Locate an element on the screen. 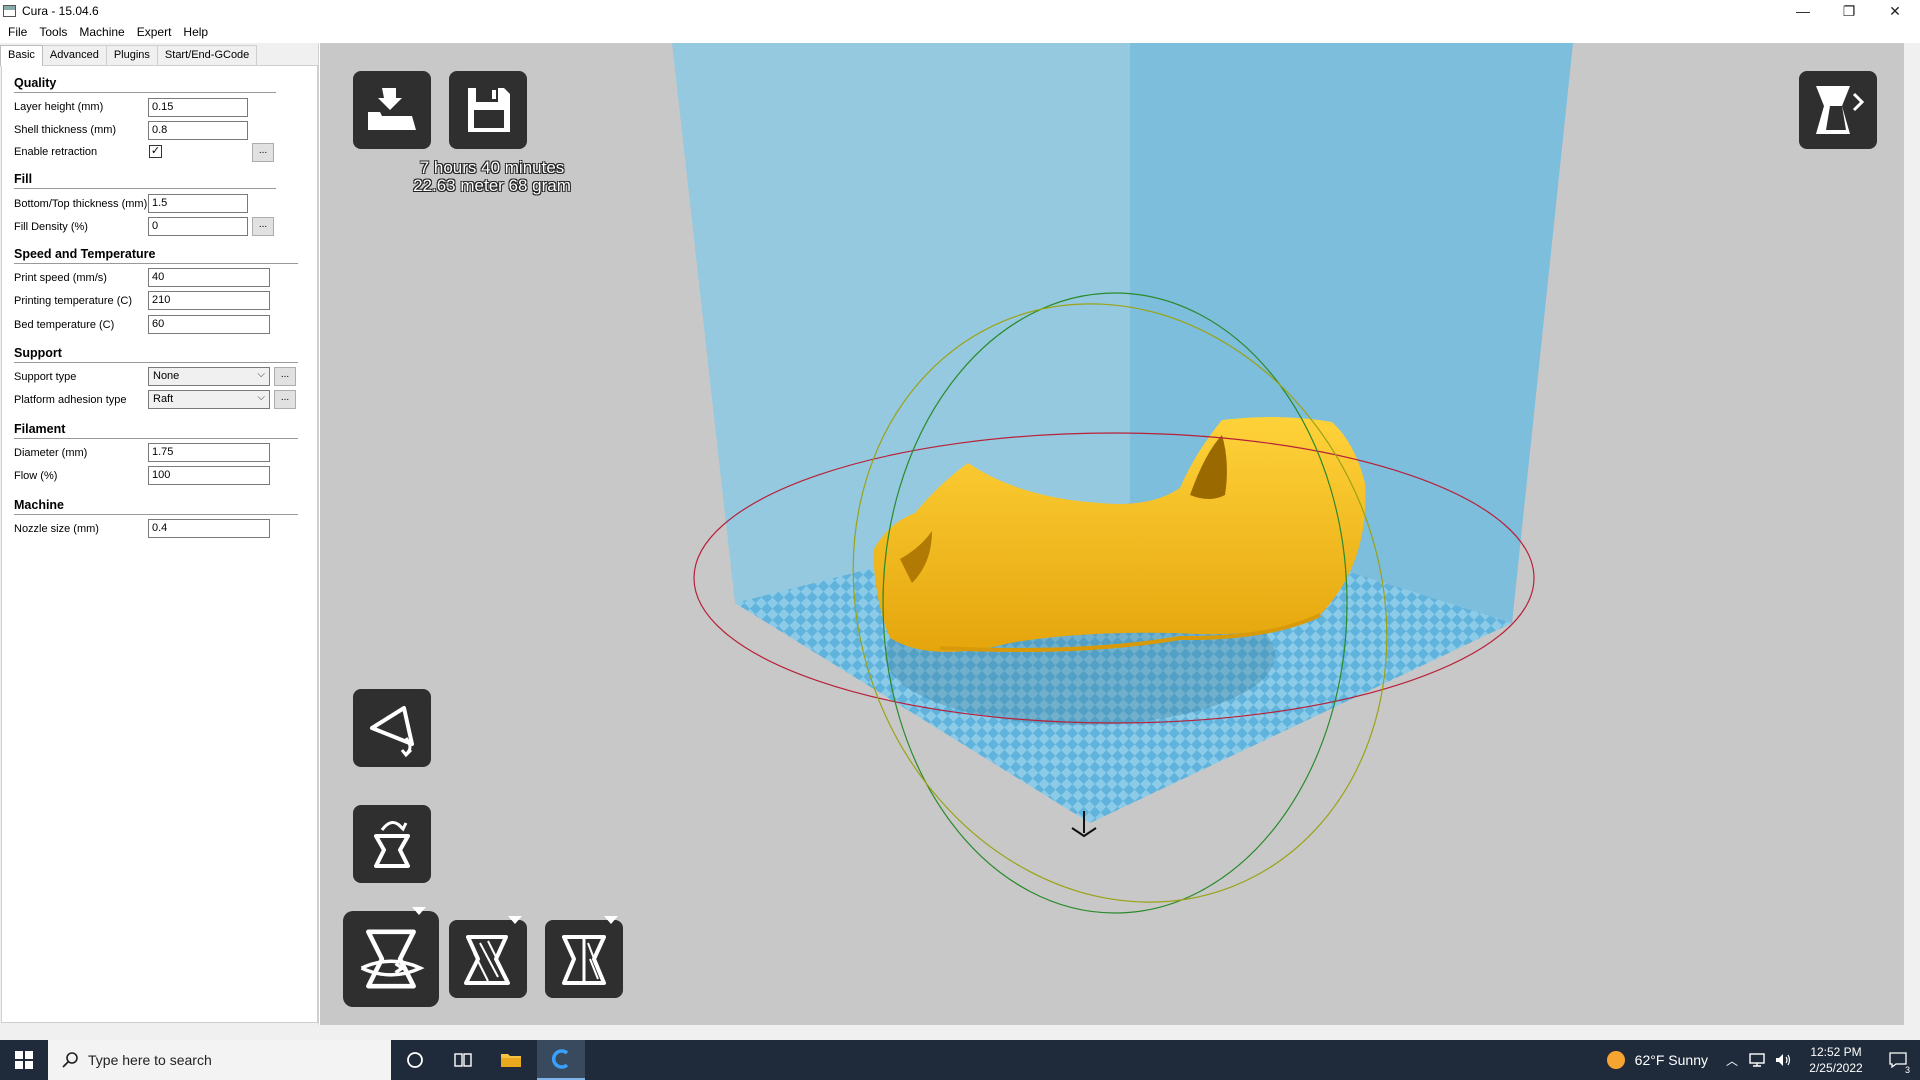 This screenshot has height=1080, width=1920. flow-label: Flow (%) is located at coordinates (36, 476).